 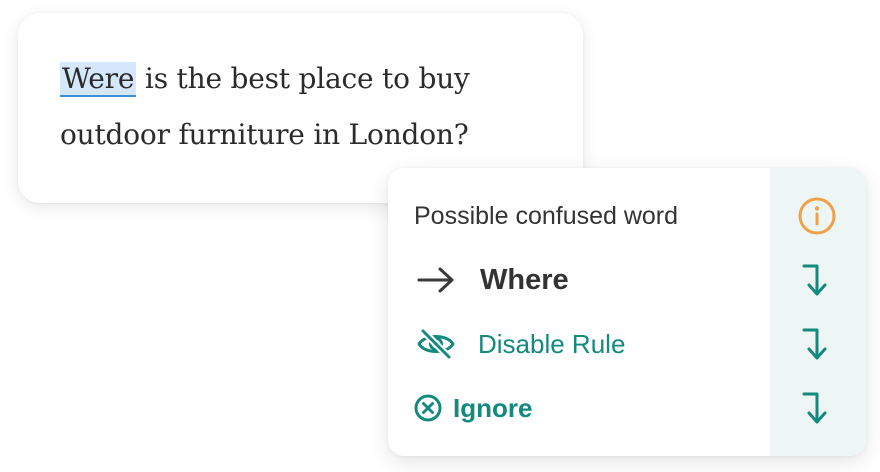 I want to click on apply-suggestion-icon, so click(x=817, y=280).